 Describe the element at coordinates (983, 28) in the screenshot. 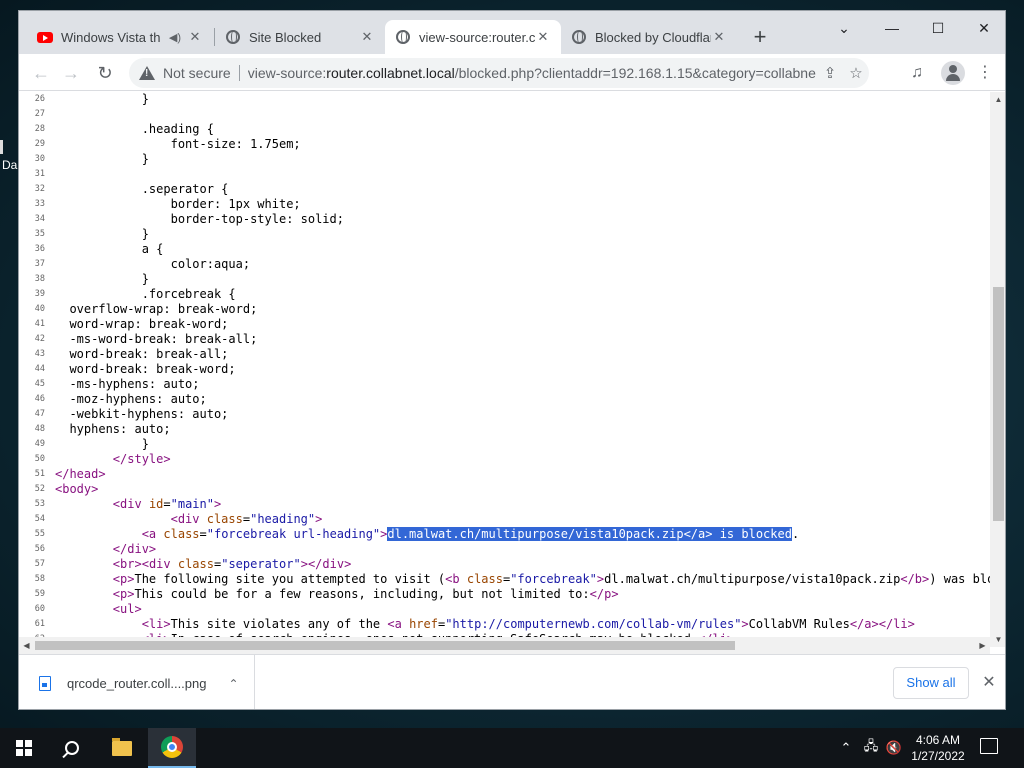

I see `close-window-button: ✕` at that location.